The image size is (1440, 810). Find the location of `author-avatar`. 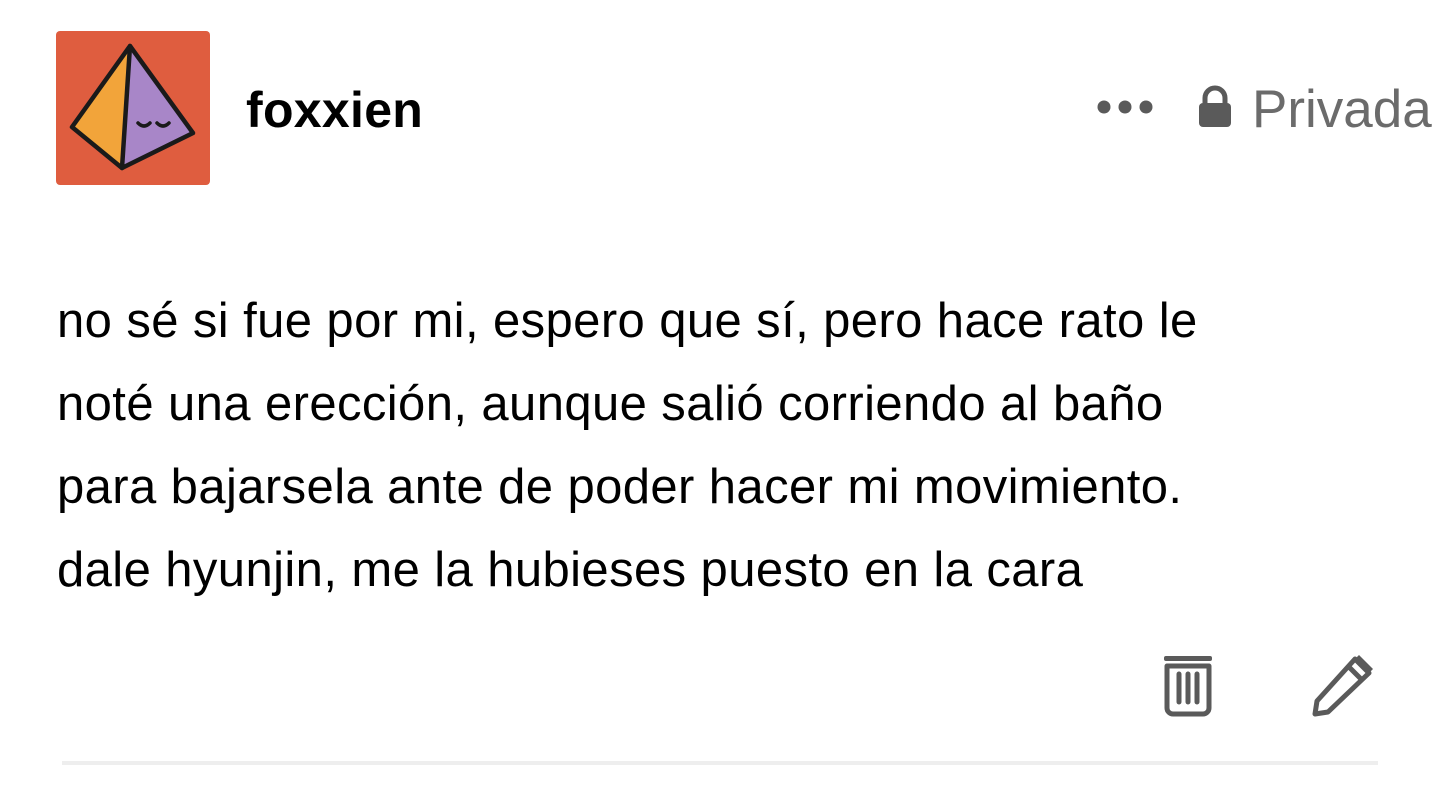

author-avatar is located at coordinates (133, 108).